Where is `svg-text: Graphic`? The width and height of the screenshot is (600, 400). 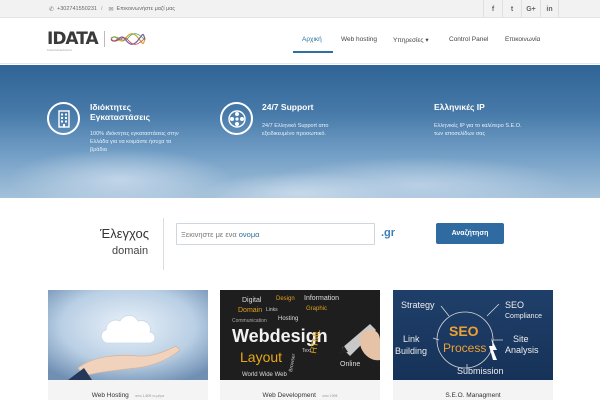
svg-text: Graphic is located at coordinates (316, 309).